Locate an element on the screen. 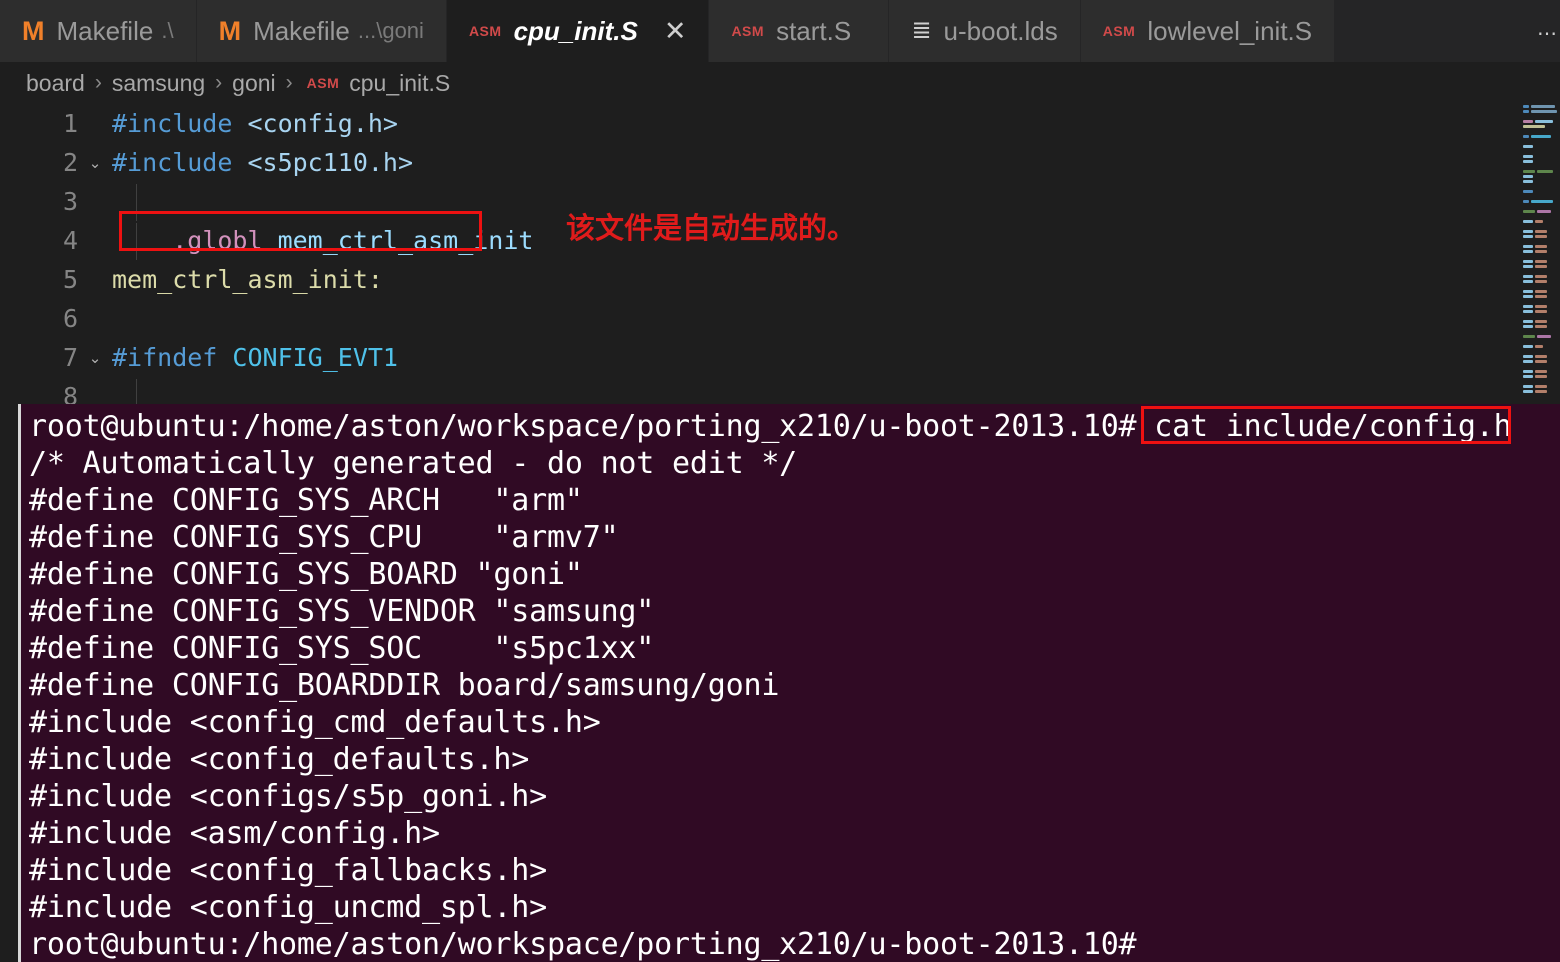 The height and width of the screenshot is (962, 1560). line-number: 1 is located at coordinates (70, 123).